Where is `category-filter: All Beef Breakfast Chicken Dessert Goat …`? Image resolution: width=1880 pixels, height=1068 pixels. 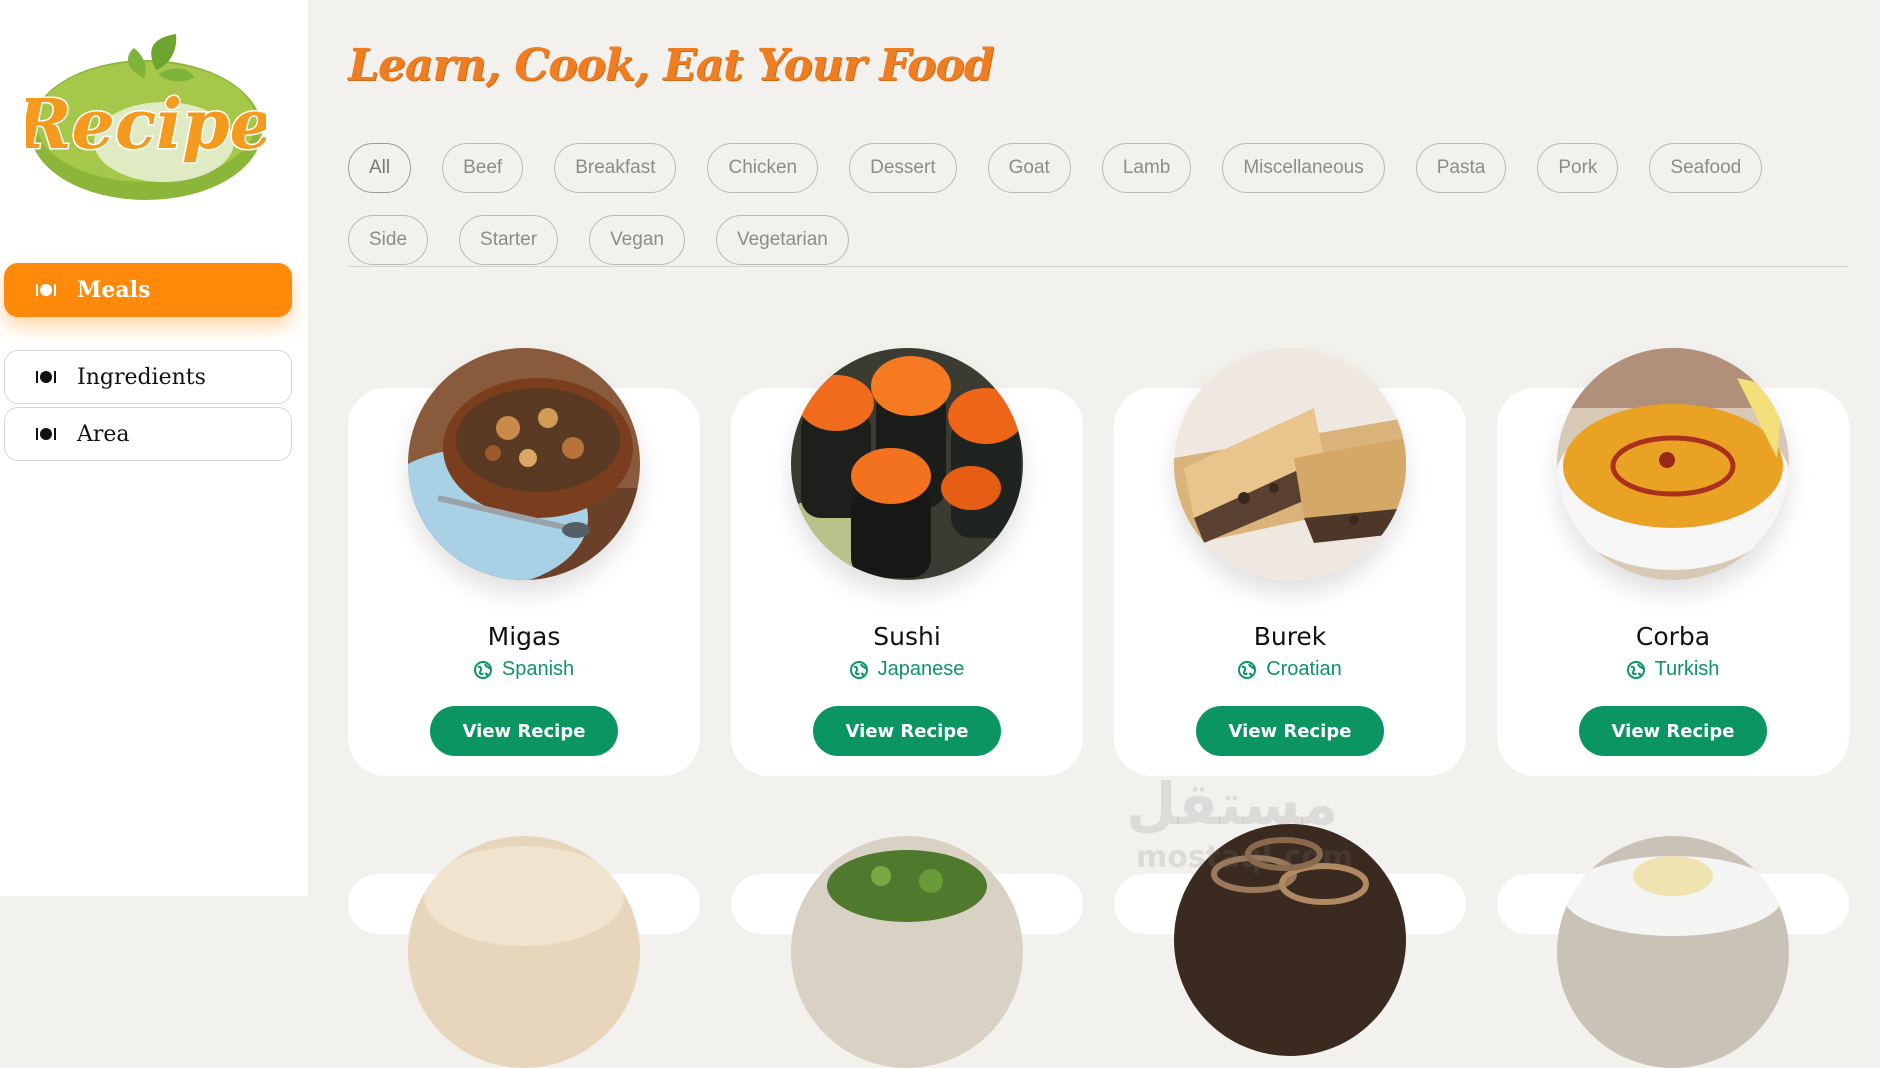
category-filter: All Beef Breakfast Chicken Dessert Goat … is located at coordinates (1103, 204).